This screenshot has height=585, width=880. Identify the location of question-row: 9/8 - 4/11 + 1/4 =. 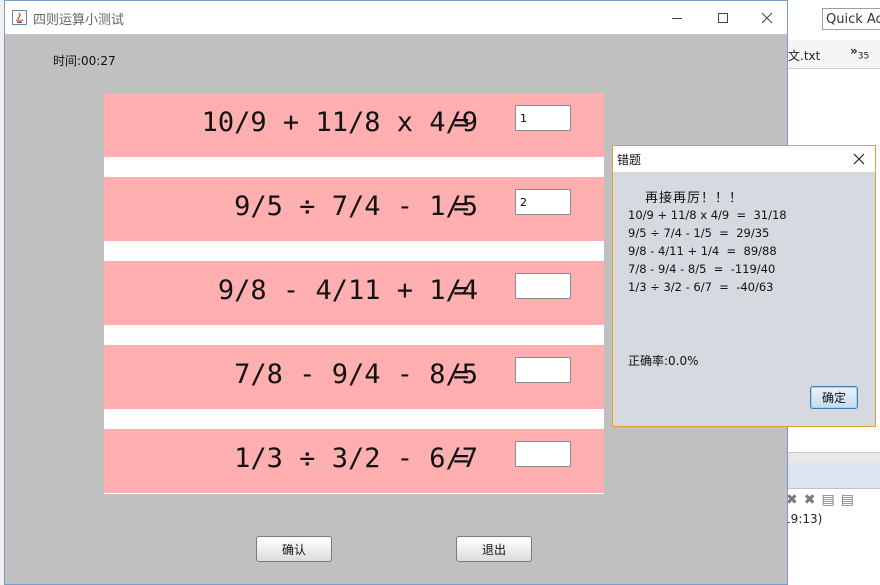
(354, 293).